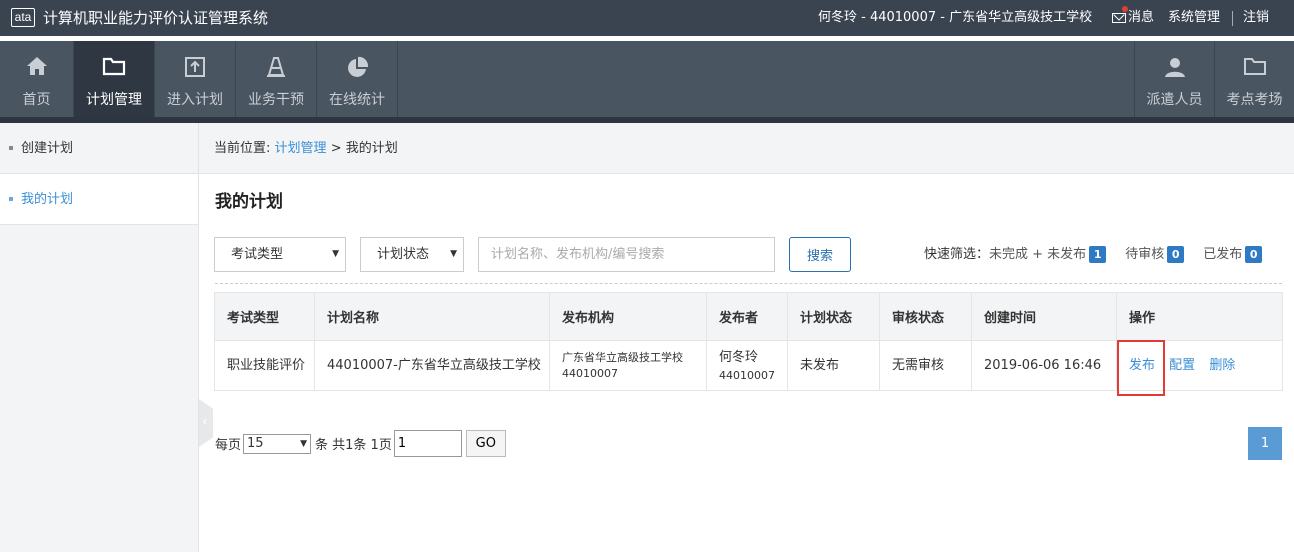 This screenshot has height=552, width=1294. I want to click on nav-label: 在线统计, so click(357, 100).